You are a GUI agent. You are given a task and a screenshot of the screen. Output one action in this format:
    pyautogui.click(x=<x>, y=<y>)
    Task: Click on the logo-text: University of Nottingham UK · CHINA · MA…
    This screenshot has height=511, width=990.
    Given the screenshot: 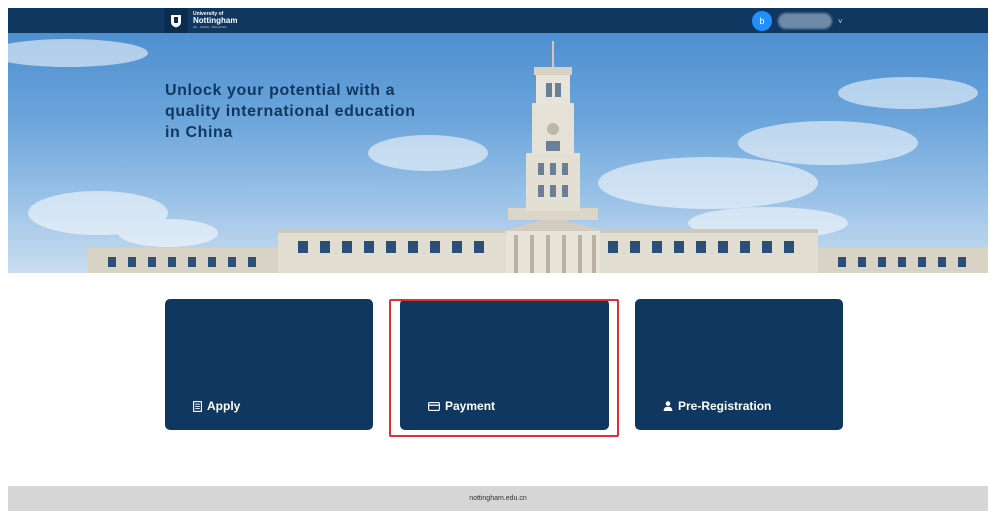 What is the action you would take?
    pyautogui.click(x=215, y=20)
    